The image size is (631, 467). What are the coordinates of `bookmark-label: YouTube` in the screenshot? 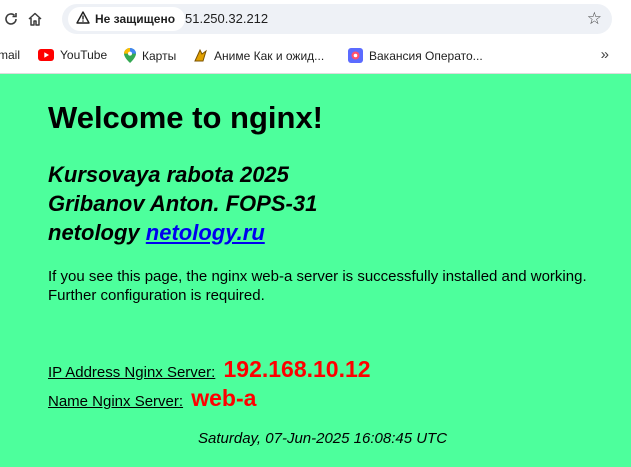 It's located at (84, 55).